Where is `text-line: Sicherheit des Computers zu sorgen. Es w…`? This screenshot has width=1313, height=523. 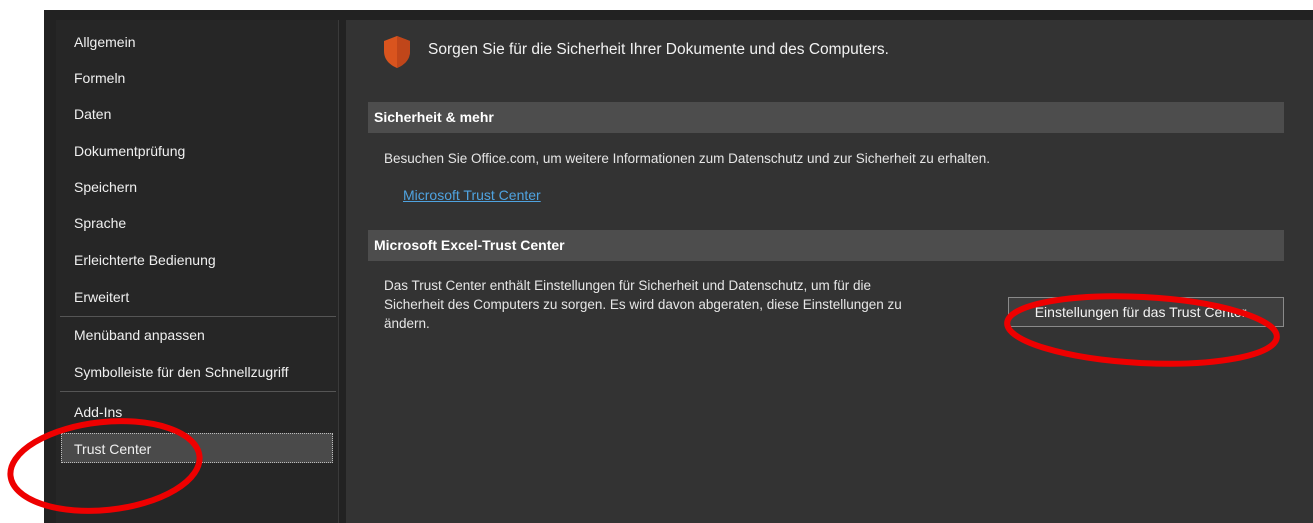 text-line: Sicherheit des Computers zu sorgen. Es w… is located at coordinates (643, 304).